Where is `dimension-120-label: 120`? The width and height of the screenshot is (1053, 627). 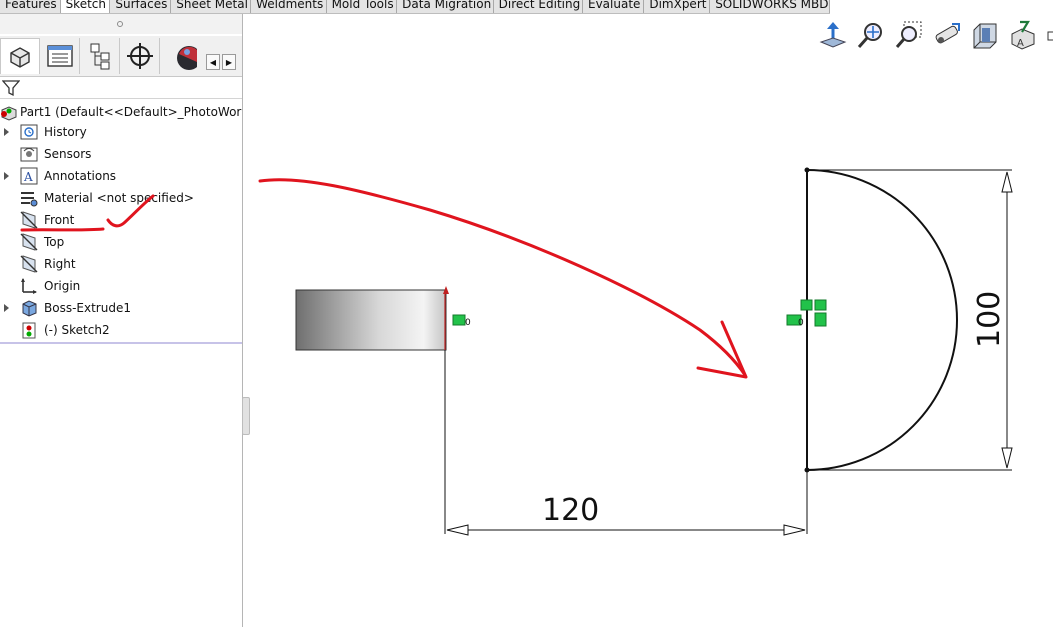 dimension-120-label: 120 is located at coordinates (570, 510).